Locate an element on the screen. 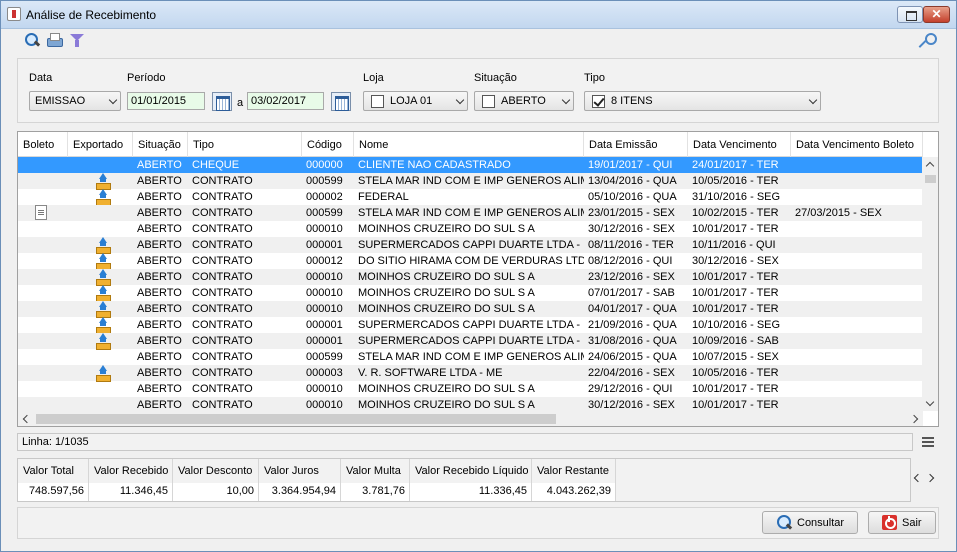 The height and width of the screenshot is (552, 957). cell-codigo: 000012 is located at coordinates (324, 261).